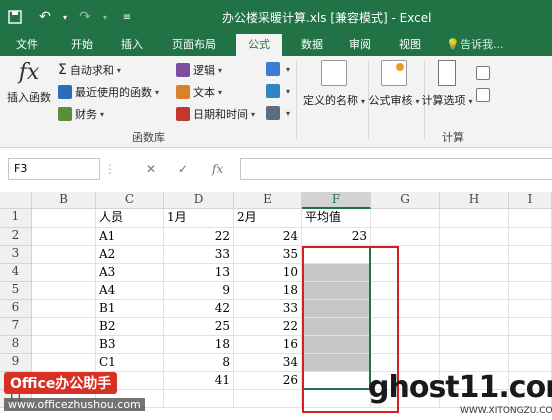  What do you see at coordinates (217, 169) in the screenshot?
I see `insert-function-fx-icon: fx` at bounding box center [217, 169].